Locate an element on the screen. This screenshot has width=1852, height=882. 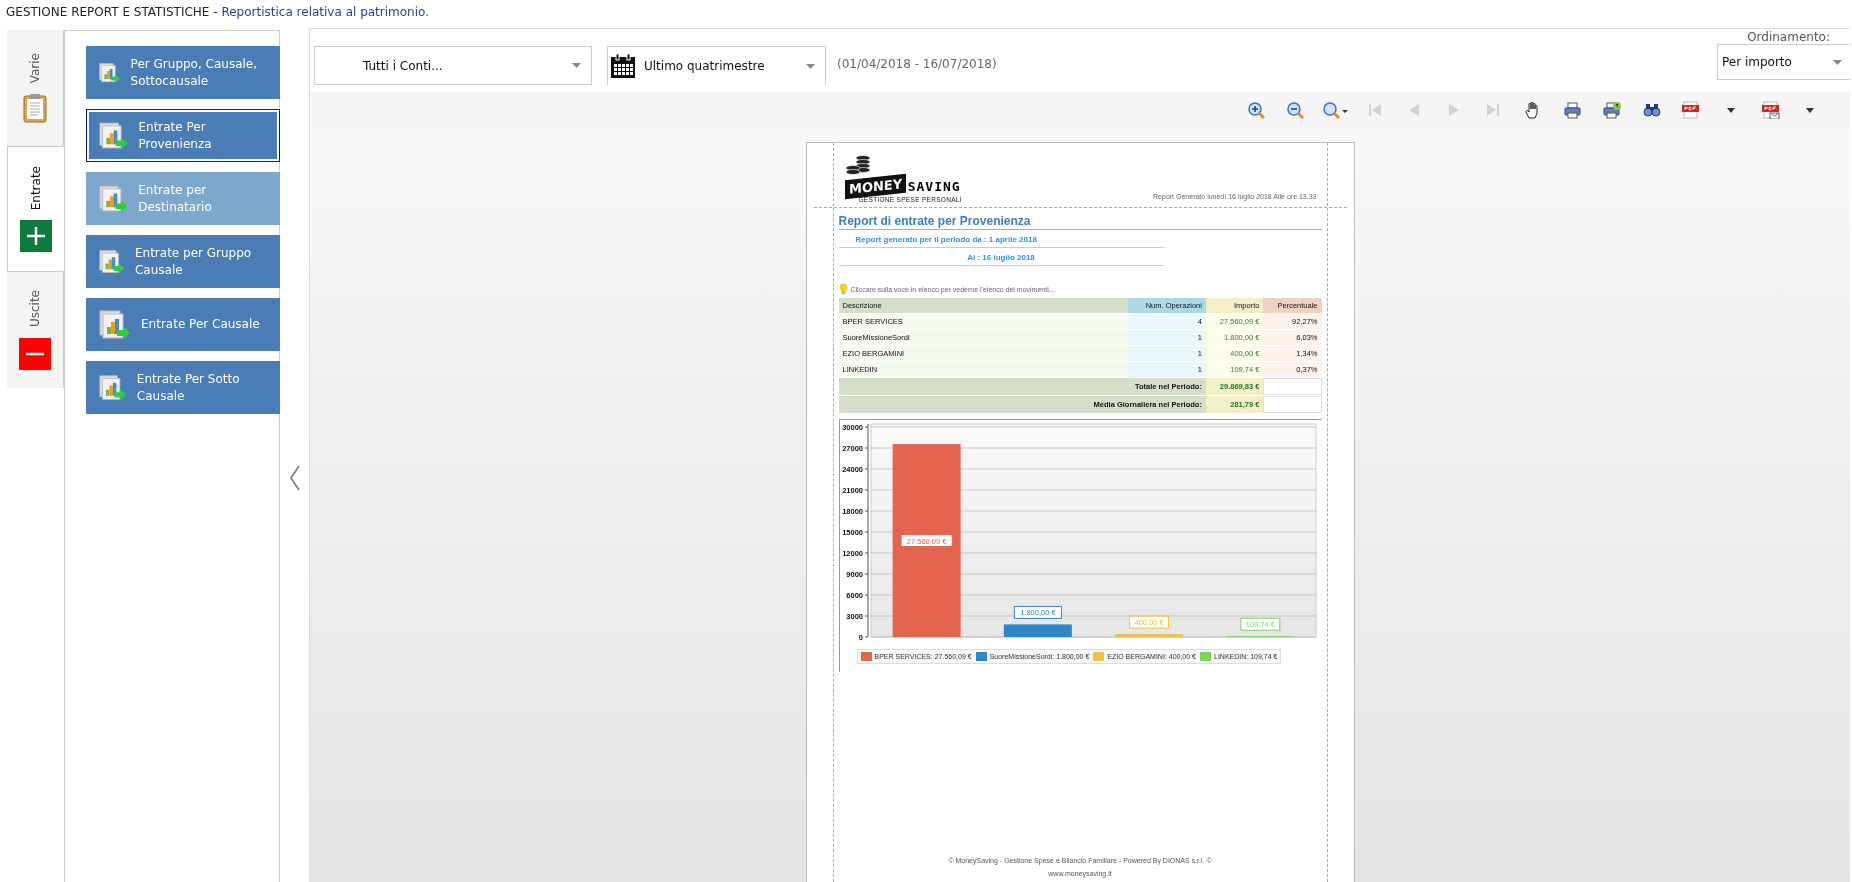
report-menu-item: Per Gruppo, Causale, Sottocausale is located at coordinates (183, 72).